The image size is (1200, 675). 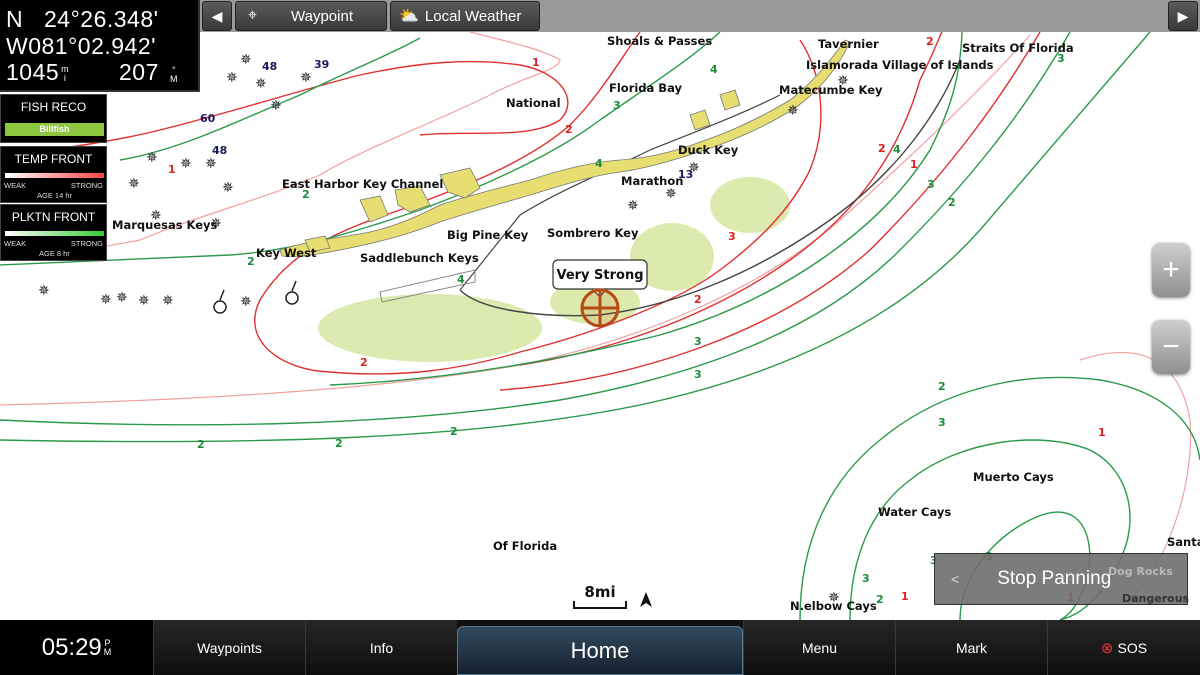 I want to click on lat-hemisphere: N, so click(x=15, y=19).